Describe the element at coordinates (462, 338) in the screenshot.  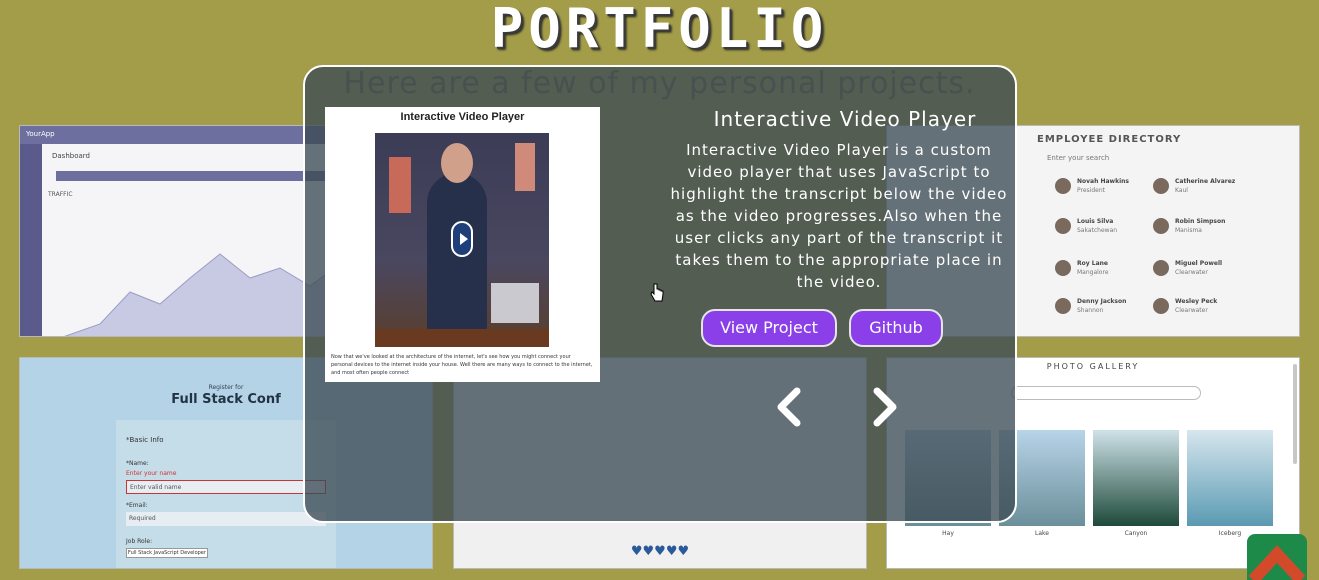
I see `desk` at that location.